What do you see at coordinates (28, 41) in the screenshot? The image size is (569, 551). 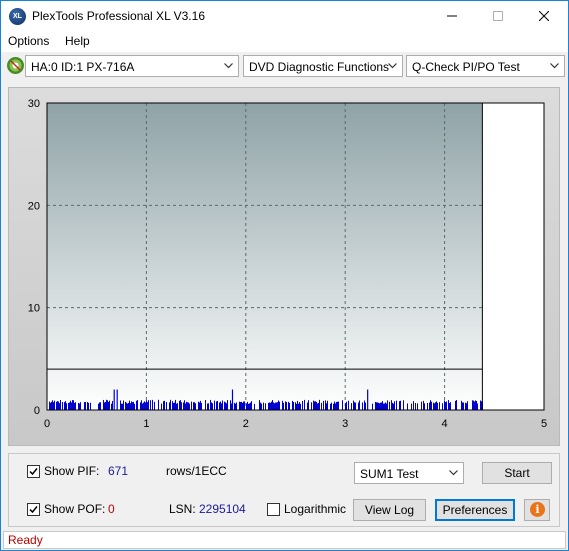 I see `menu-options: Options` at bounding box center [28, 41].